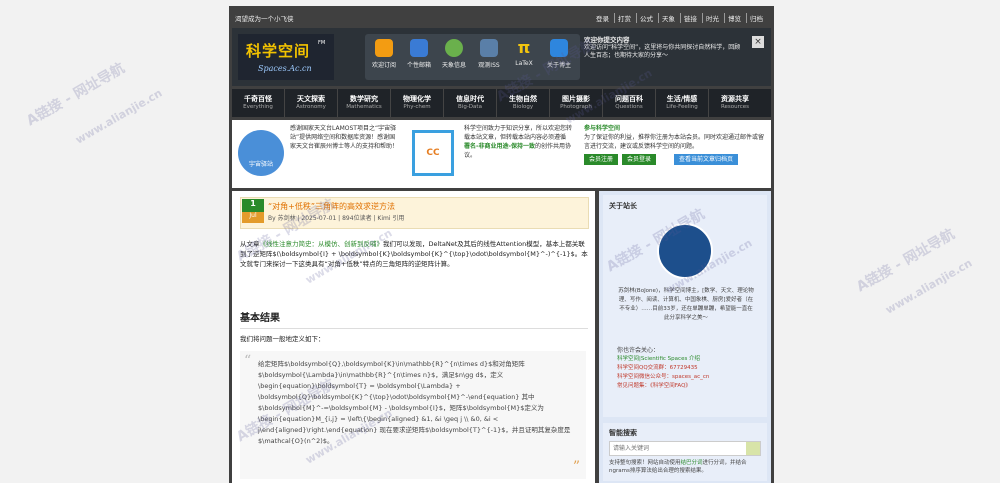 Image resolution: width=1000 pixels, height=483 pixels. What do you see at coordinates (419, 48) in the screenshot?
I see `mail-icon` at bounding box center [419, 48].